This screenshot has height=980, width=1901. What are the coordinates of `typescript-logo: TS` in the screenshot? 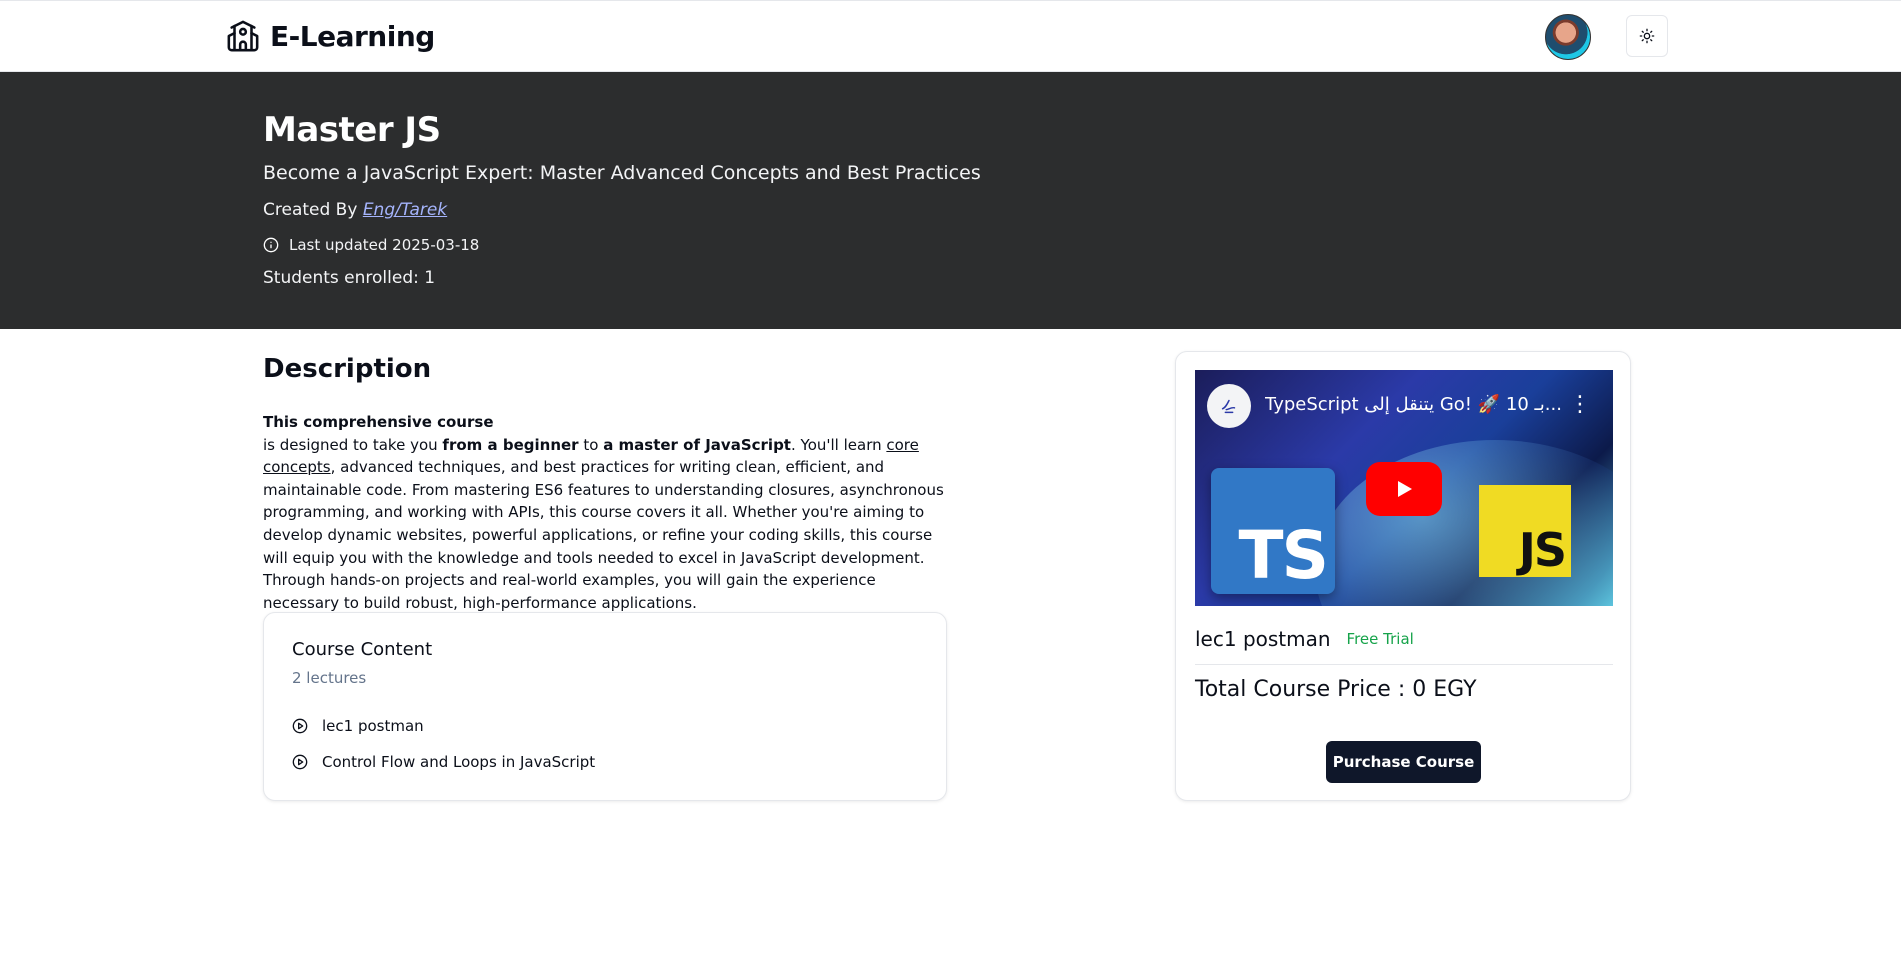 It's located at (1273, 531).